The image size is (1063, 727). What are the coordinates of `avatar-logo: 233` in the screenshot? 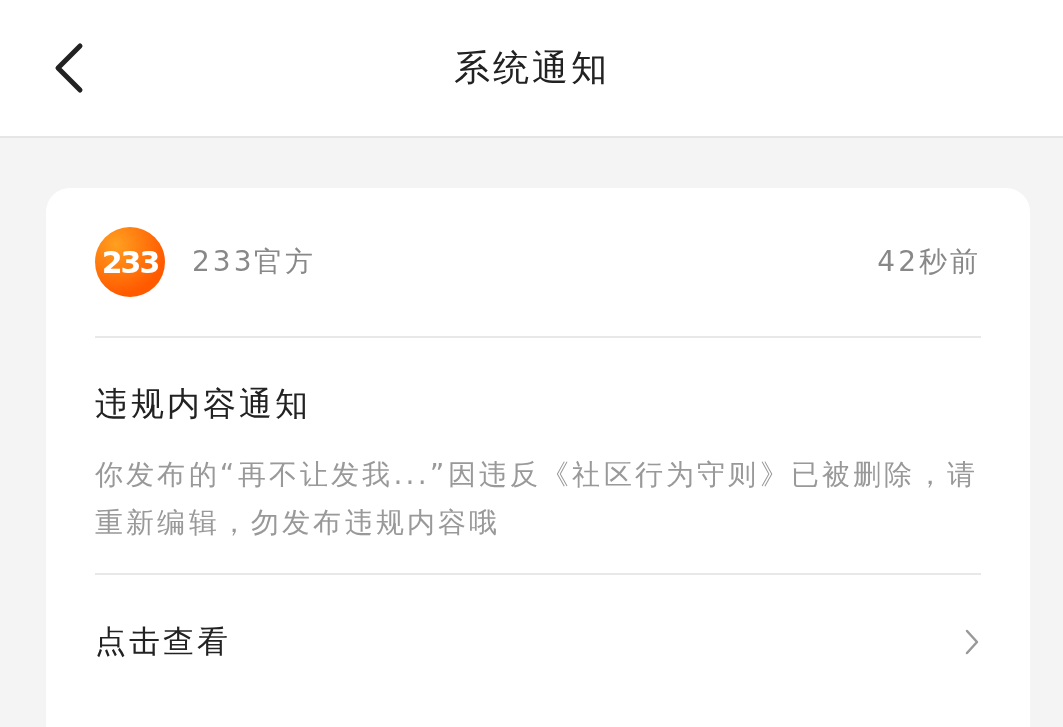 It's located at (130, 262).